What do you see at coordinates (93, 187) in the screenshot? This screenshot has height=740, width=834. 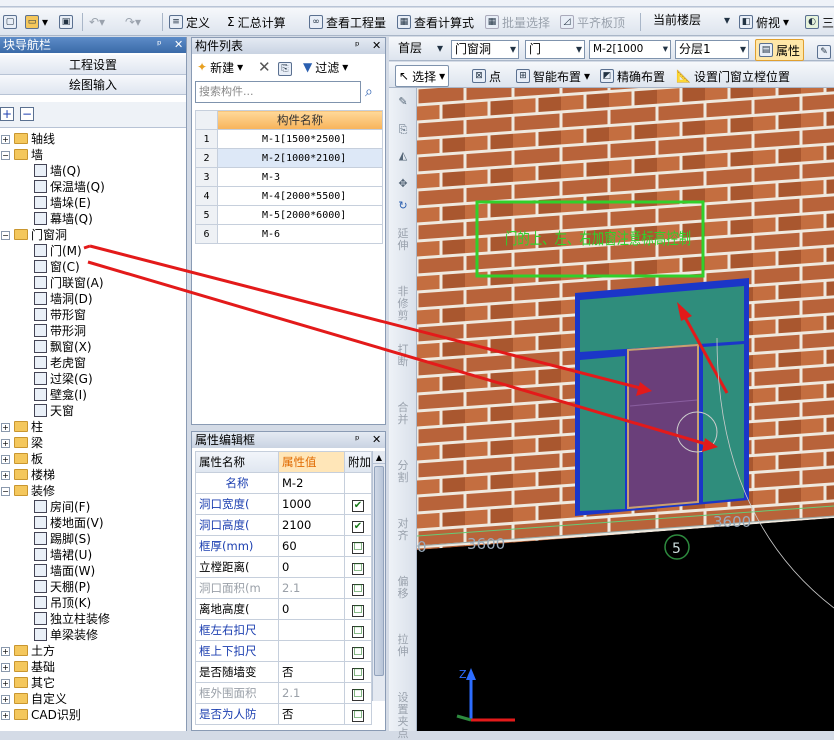 I see `tree-item: 保温墙(Q)` at bounding box center [93, 187].